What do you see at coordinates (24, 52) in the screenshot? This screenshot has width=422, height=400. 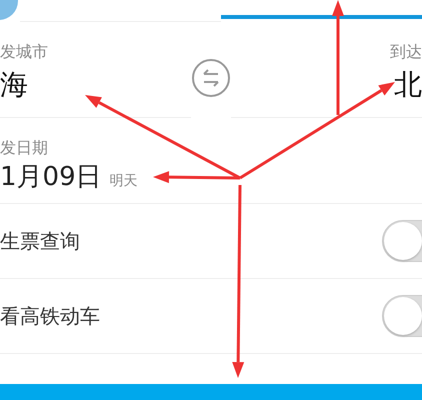 I see `origin-label: 发城市` at bounding box center [24, 52].